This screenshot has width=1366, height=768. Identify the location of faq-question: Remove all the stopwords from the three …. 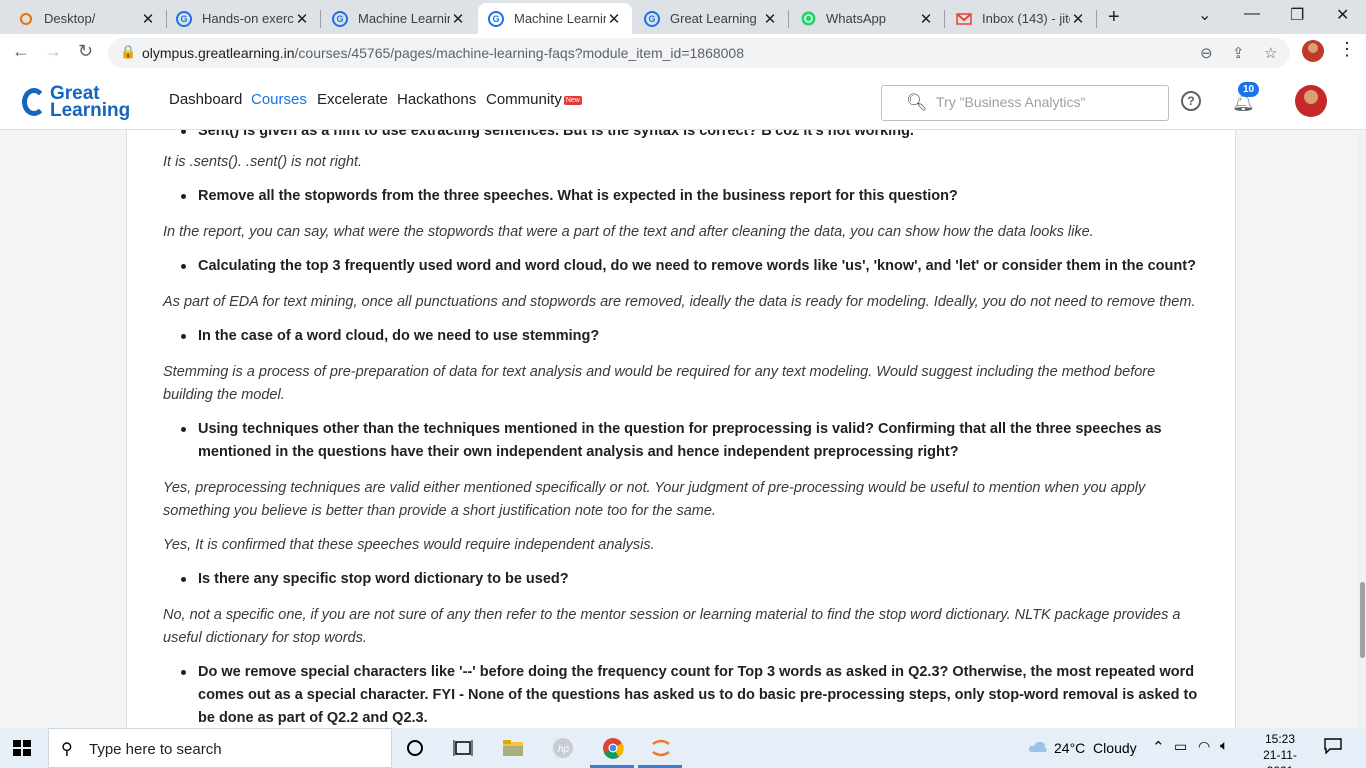
(683, 196).